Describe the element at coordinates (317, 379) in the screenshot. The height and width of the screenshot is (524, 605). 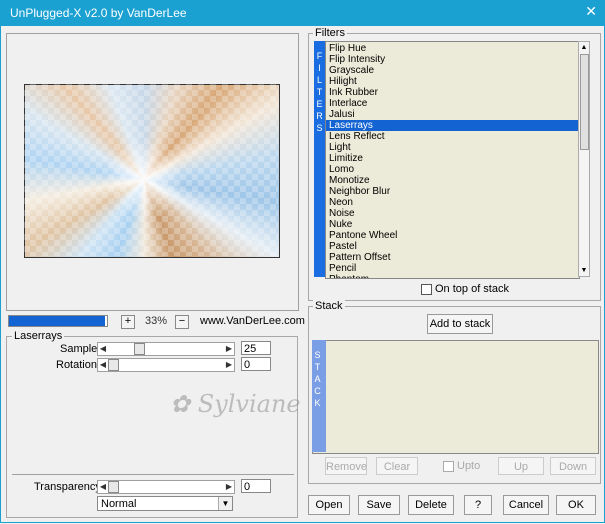
I see `side-letter: A` at that location.